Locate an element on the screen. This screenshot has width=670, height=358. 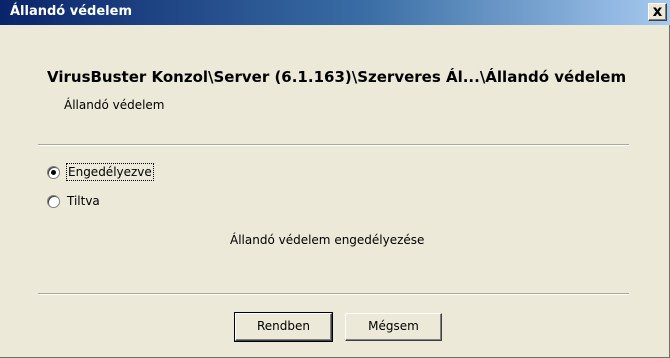
top-separator is located at coordinates (333, 145).